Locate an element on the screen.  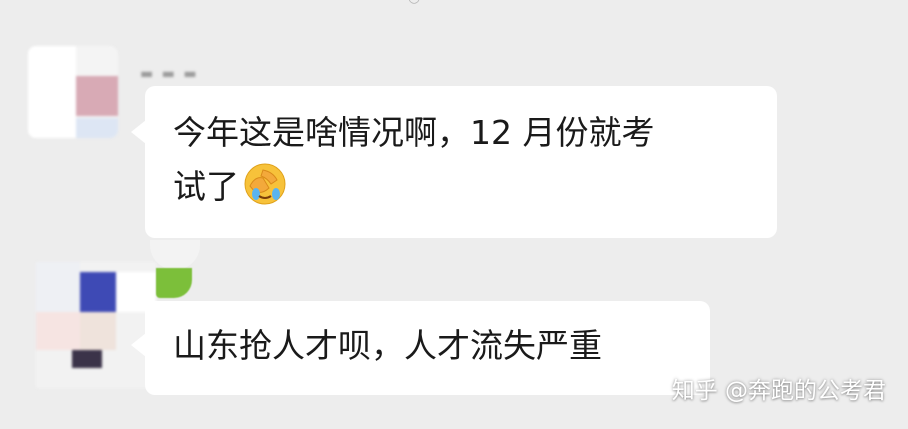
message-text: 今年这是啥情况啊，12 月份就考 is located at coordinates (414, 132).